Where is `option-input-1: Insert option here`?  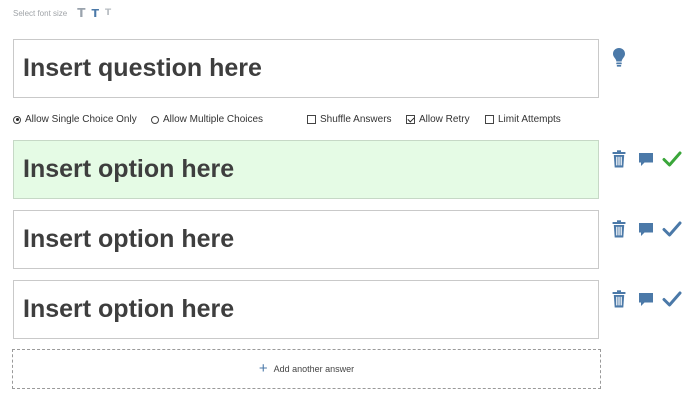 option-input-1: Insert option here is located at coordinates (306, 169).